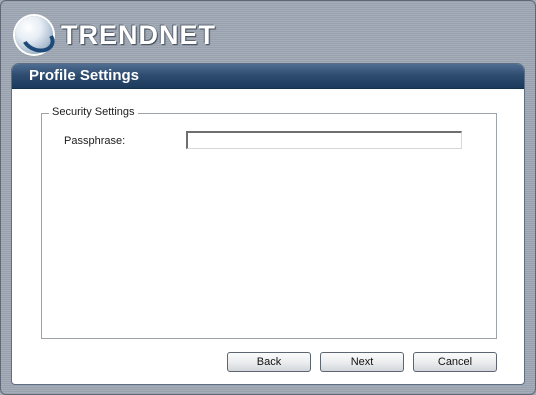 The width and height of the screenshot is (536, 395). What do you see at coordinates (362, 362) in the screenshot?
I see `next-button: Next` at bounding box center [362, 362].